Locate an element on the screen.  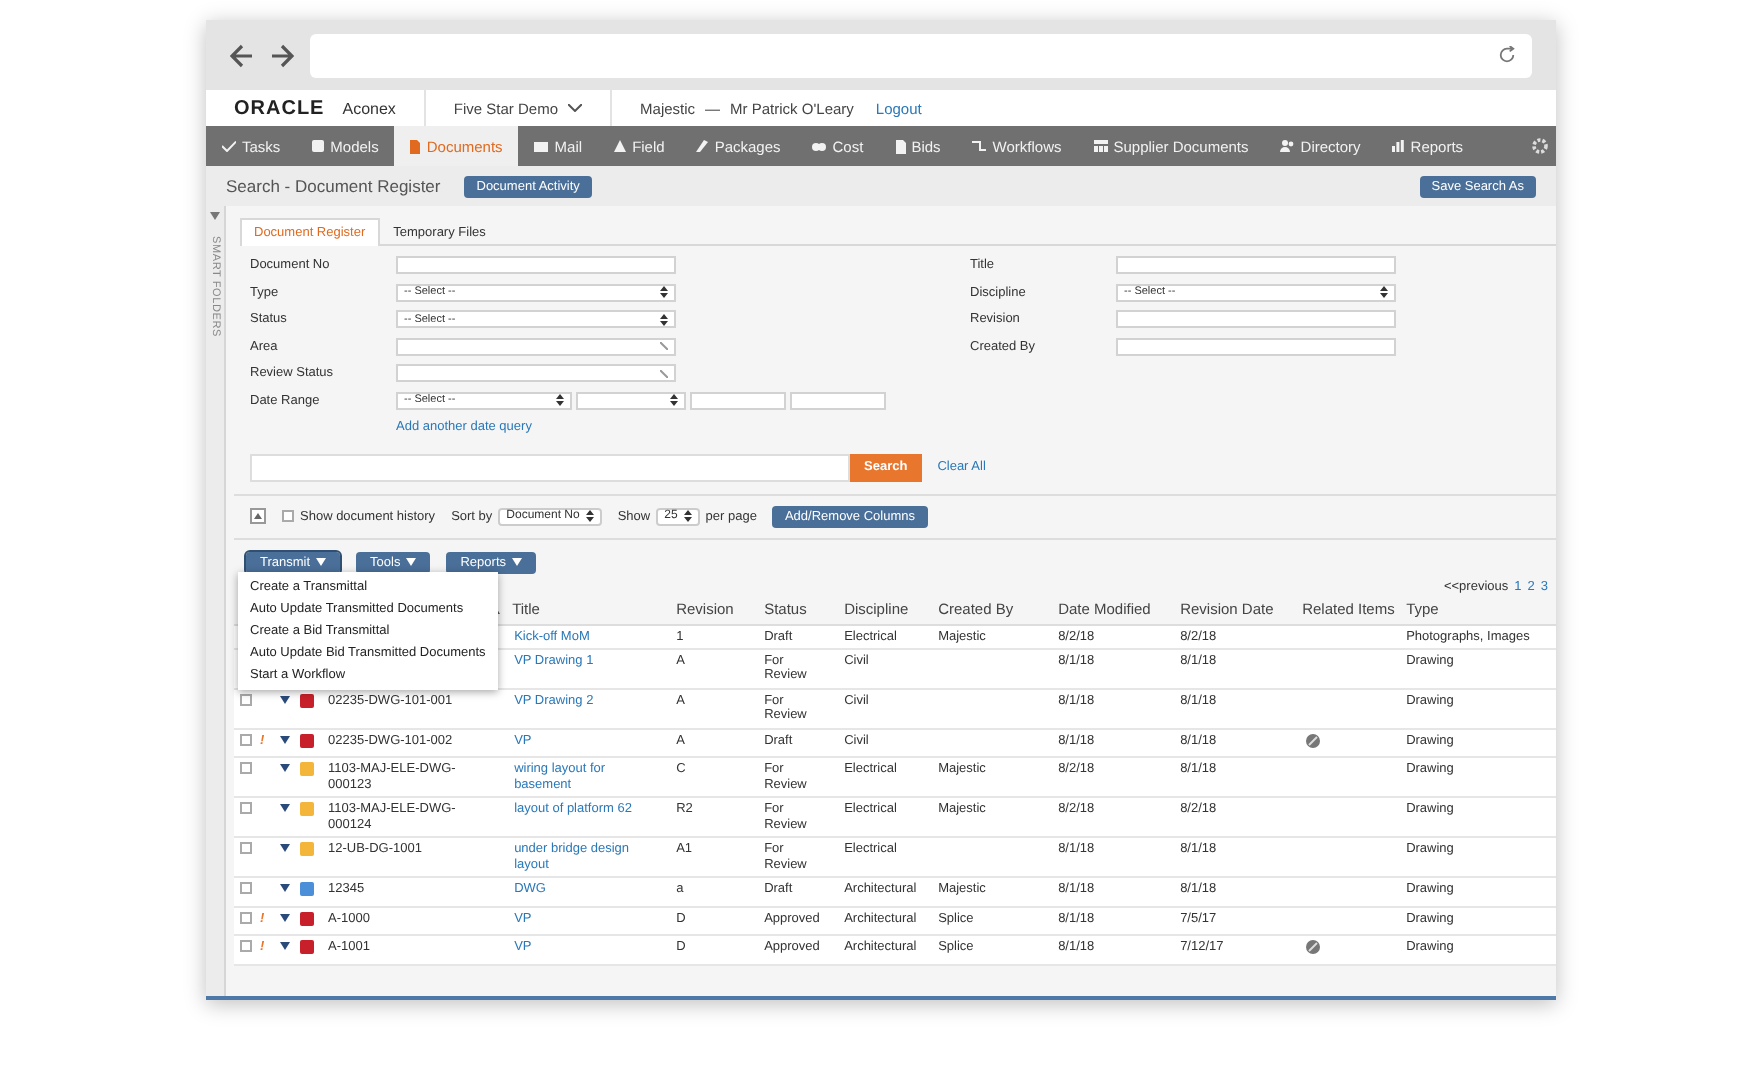
reload-icon is located at coordinates (1507, 55).